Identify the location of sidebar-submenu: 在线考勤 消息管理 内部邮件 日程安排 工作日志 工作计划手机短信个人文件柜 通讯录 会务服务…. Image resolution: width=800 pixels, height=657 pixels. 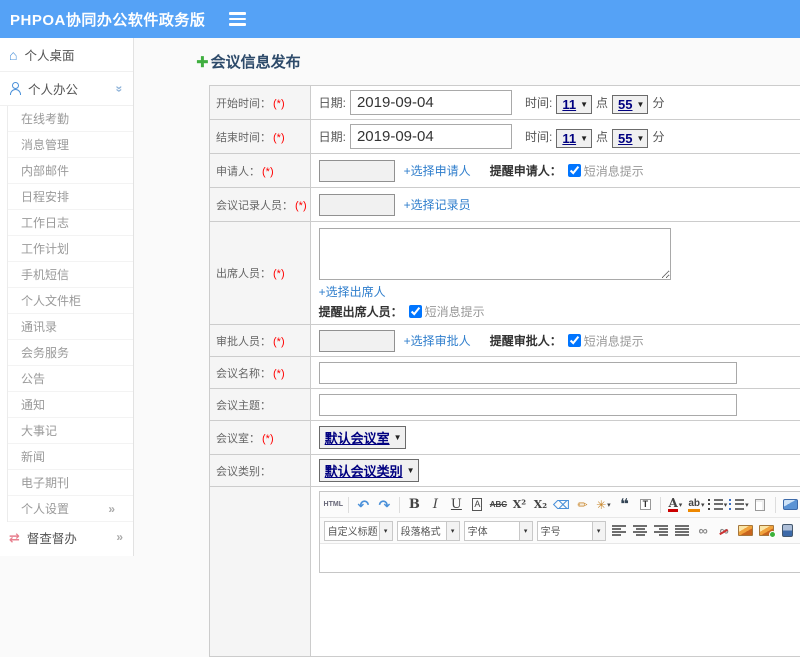
(70, 314).